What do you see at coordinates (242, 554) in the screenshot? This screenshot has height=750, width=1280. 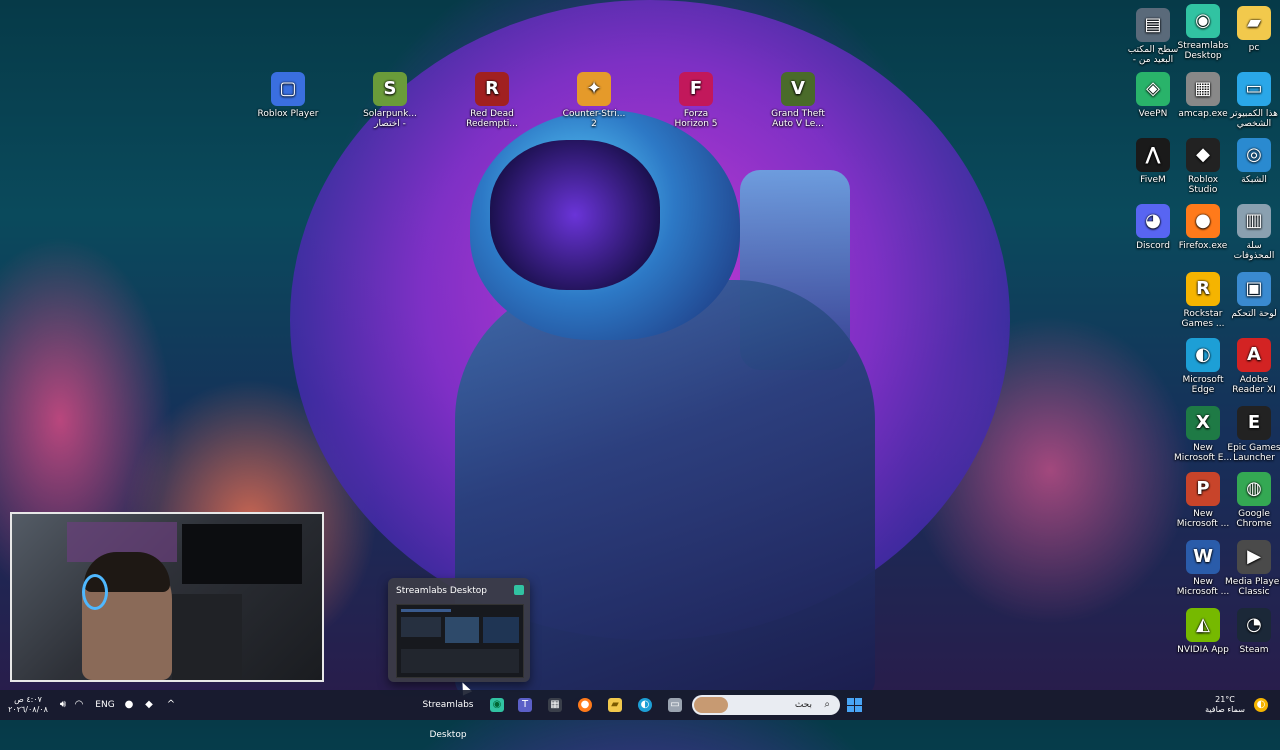 I see `webcam-monitor` at bounding box center [242, 554].